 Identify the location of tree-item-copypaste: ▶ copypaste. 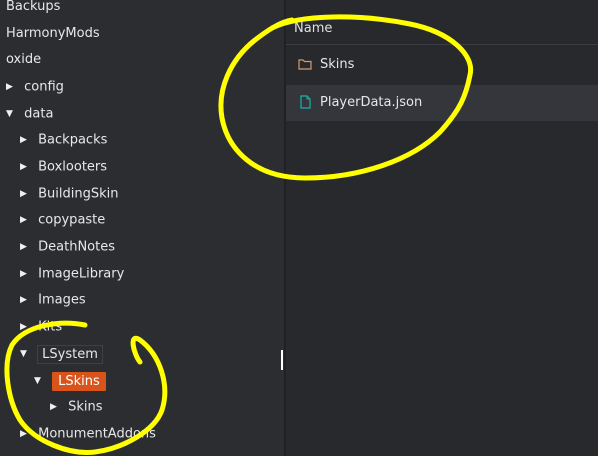
(62, 220).